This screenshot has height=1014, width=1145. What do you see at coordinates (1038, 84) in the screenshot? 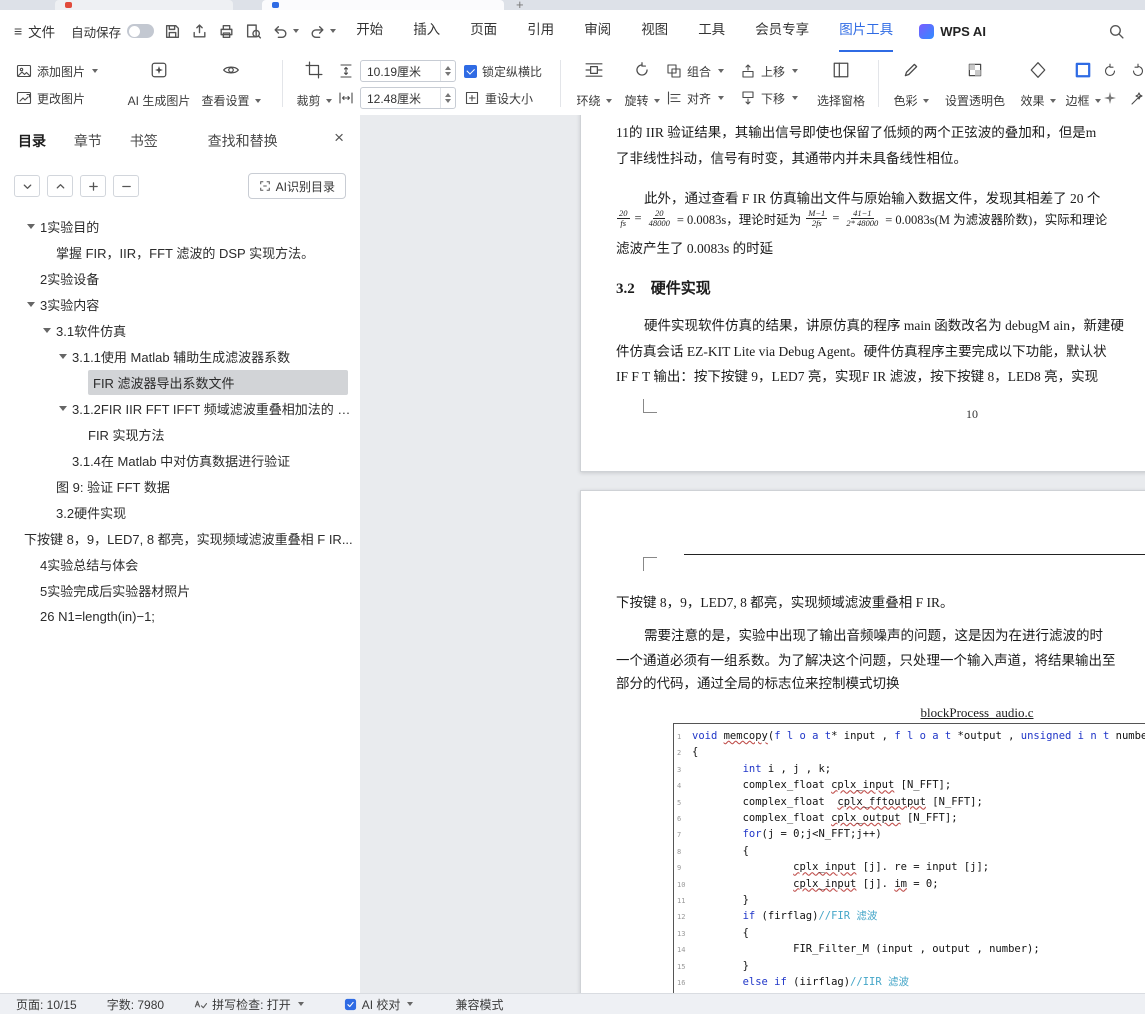
I see `effect-button: 效果` at bounding box center [1038, 84].